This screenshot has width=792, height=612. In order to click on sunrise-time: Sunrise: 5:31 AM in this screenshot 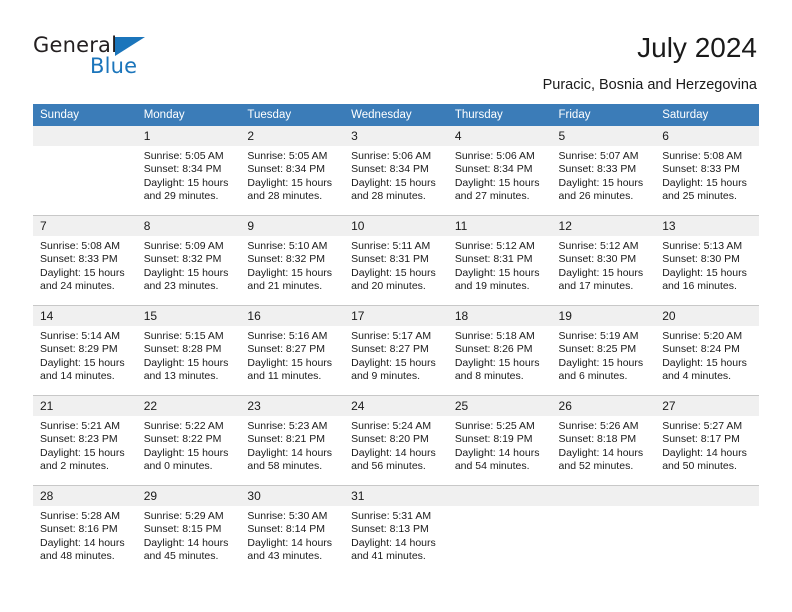, I will do `click(391, 516)`.